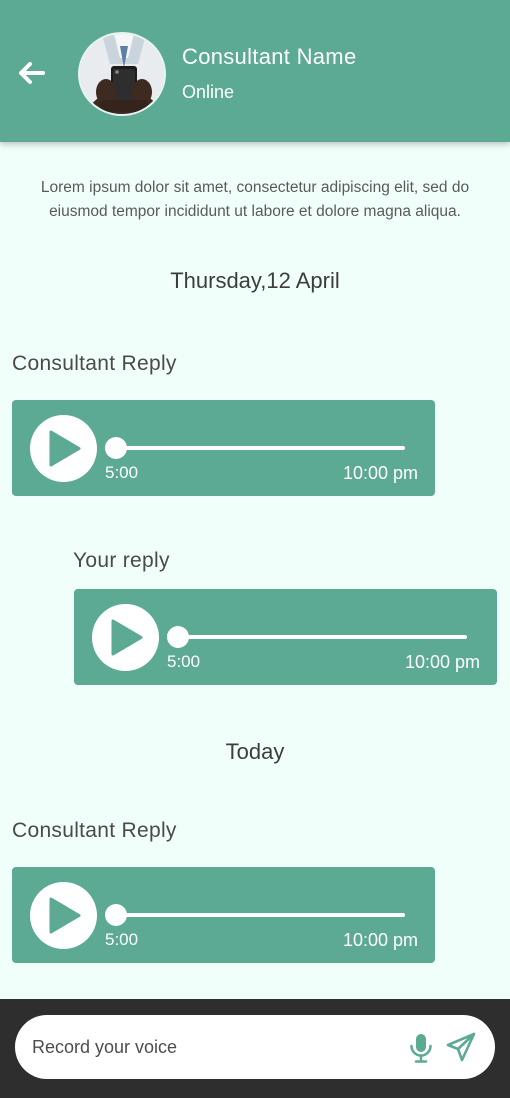 The width and height of the screenshot is (510, 1098). I want to click on send-button, so click(461, 1047).